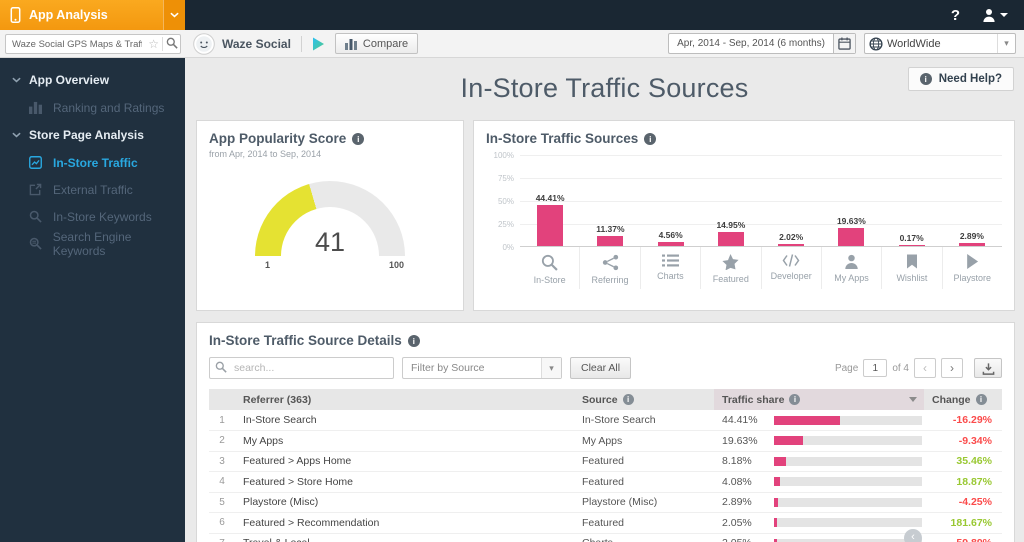 The image size is (1024, 542). What do you see at coordinates (955, 15) in the screenshot?
I see `help-button: ?` at bounding box center [955, 15].